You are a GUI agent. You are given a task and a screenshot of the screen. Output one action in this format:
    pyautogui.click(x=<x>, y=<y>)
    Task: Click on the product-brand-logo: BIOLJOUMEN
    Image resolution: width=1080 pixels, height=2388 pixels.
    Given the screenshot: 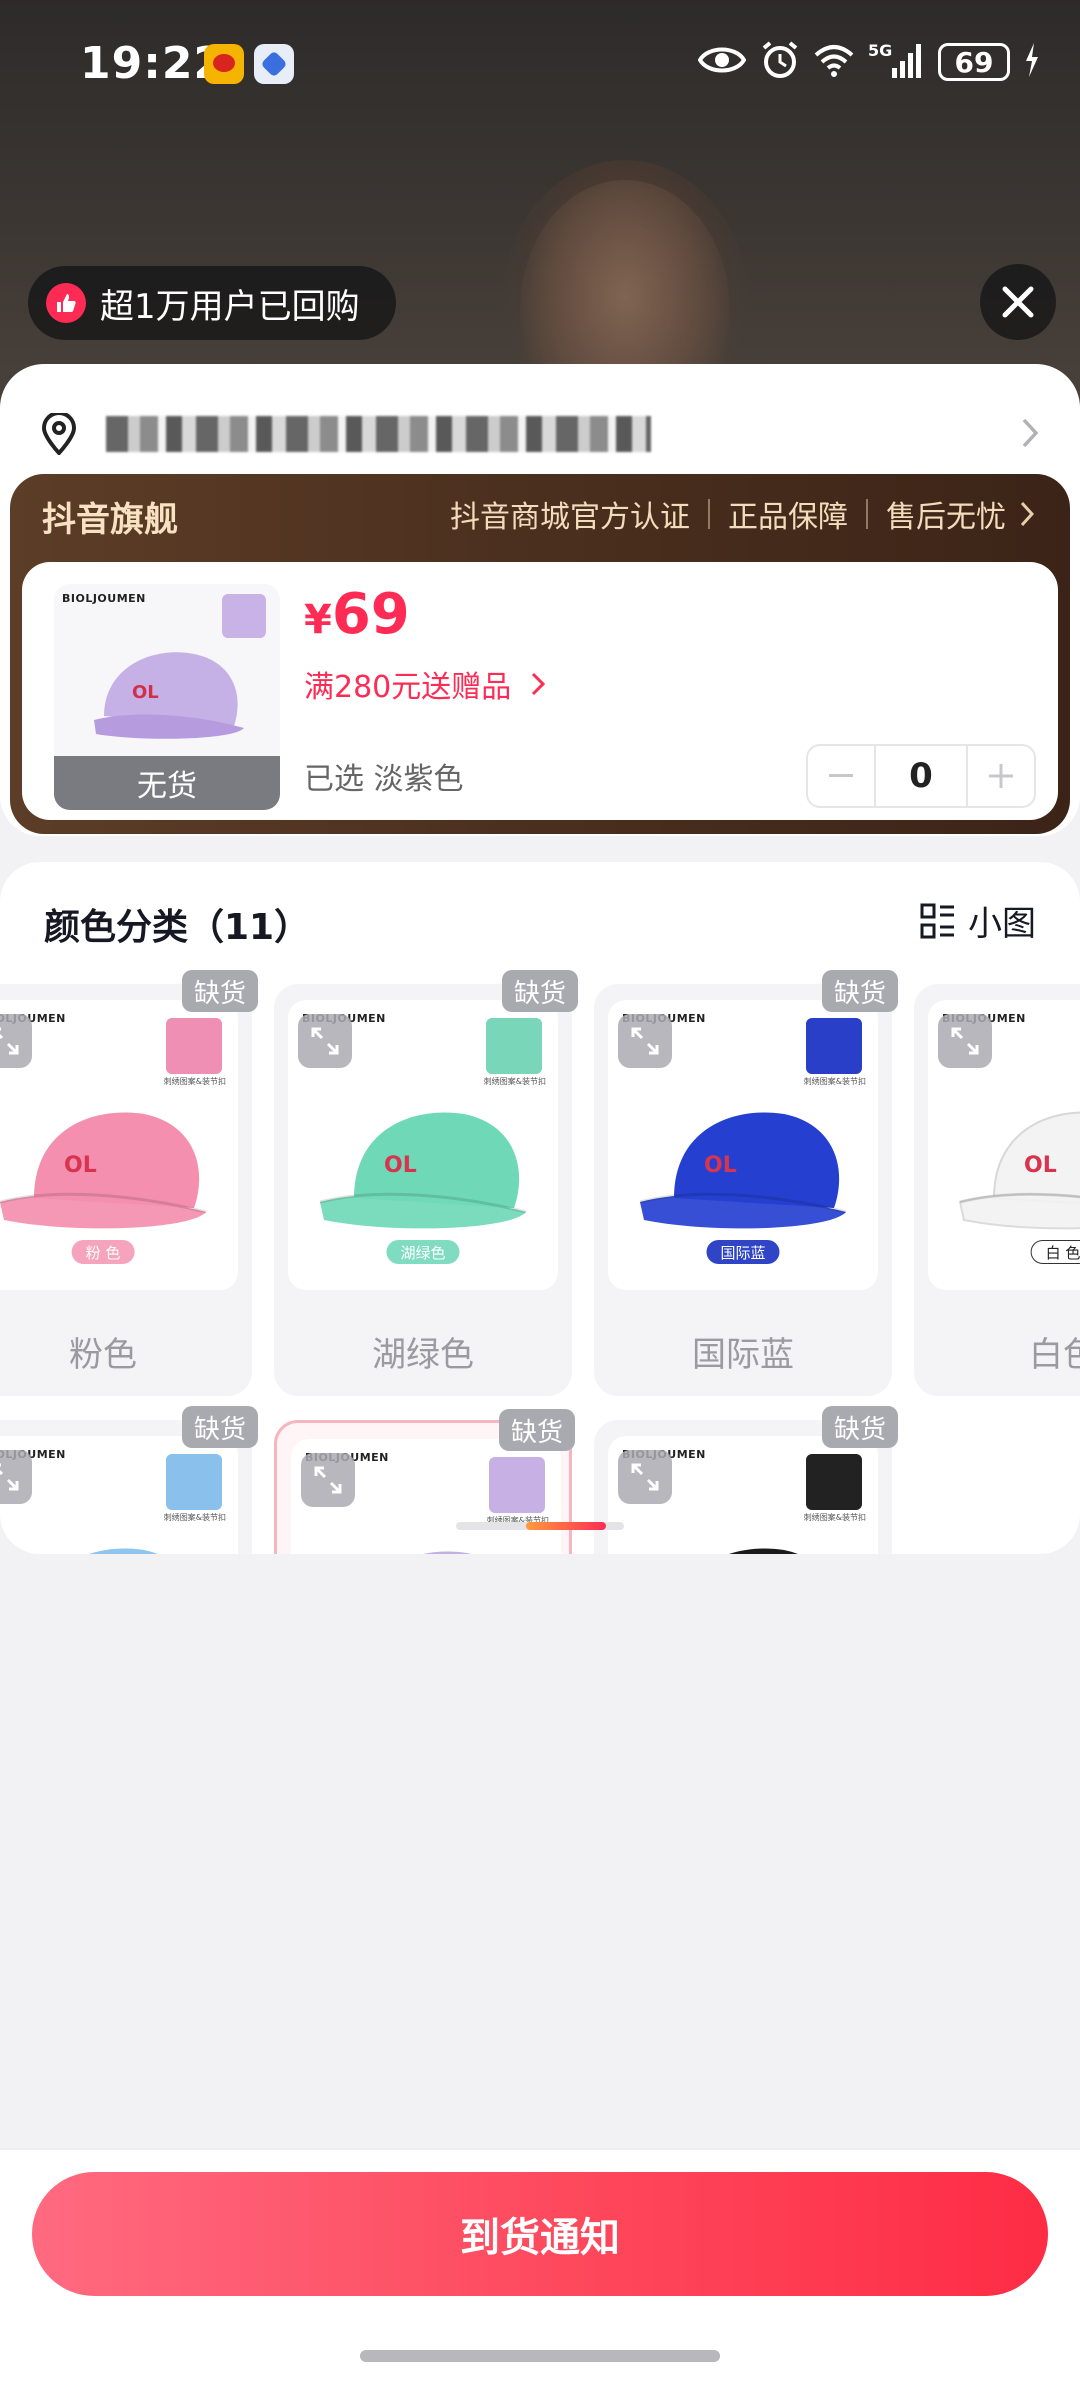 What is the action you would take?
    pyautogui.click(x=104, y=598)
    